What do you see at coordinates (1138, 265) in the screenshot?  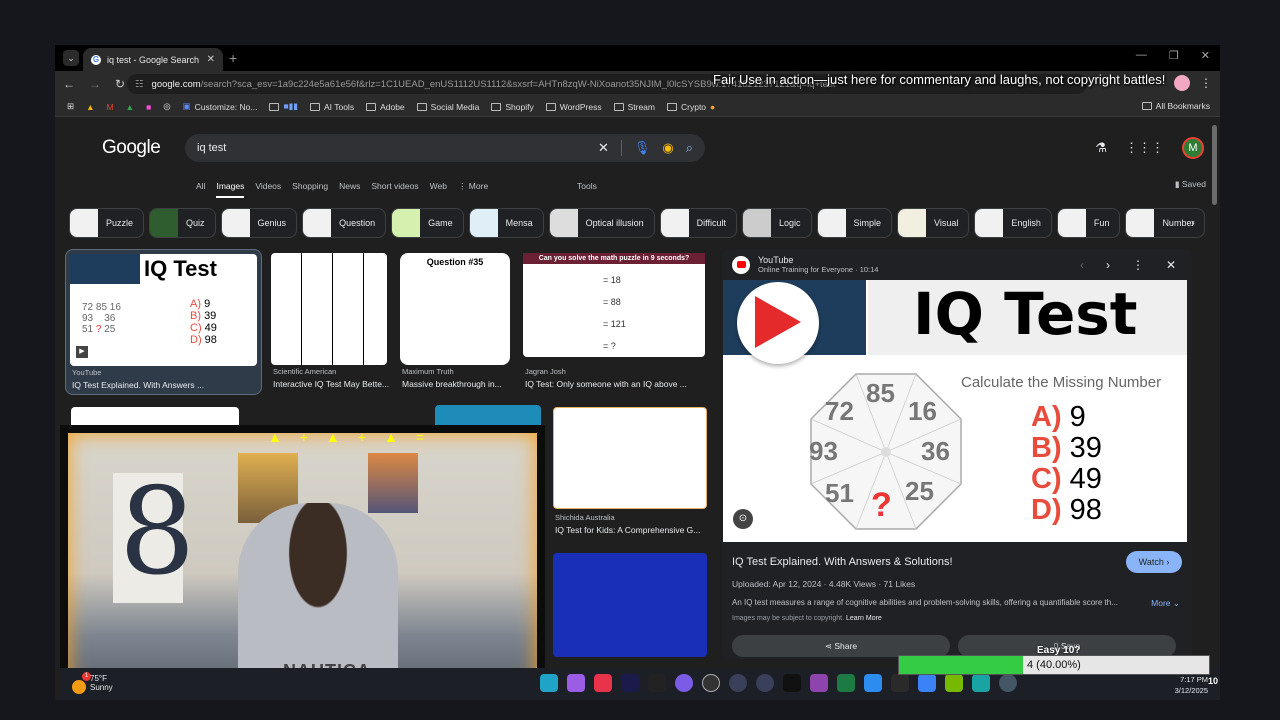 I see `more-options-icon: ⋮` at bounding box center [1138, 265].